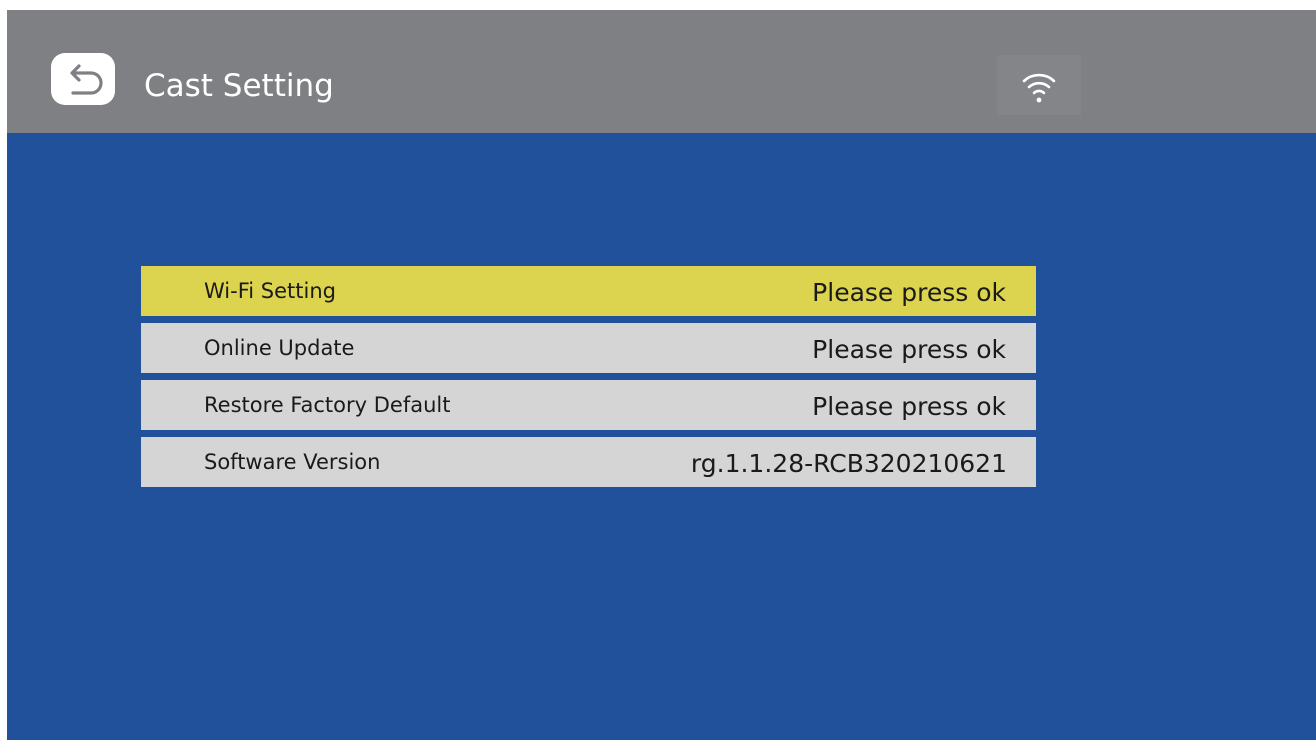 The width and height of the screenshot is (1316, 740). What do you see at coordinates (279, 348) in the screenshot?
I see `menu-item-label: Online Update` at bounding box center [279, 348].